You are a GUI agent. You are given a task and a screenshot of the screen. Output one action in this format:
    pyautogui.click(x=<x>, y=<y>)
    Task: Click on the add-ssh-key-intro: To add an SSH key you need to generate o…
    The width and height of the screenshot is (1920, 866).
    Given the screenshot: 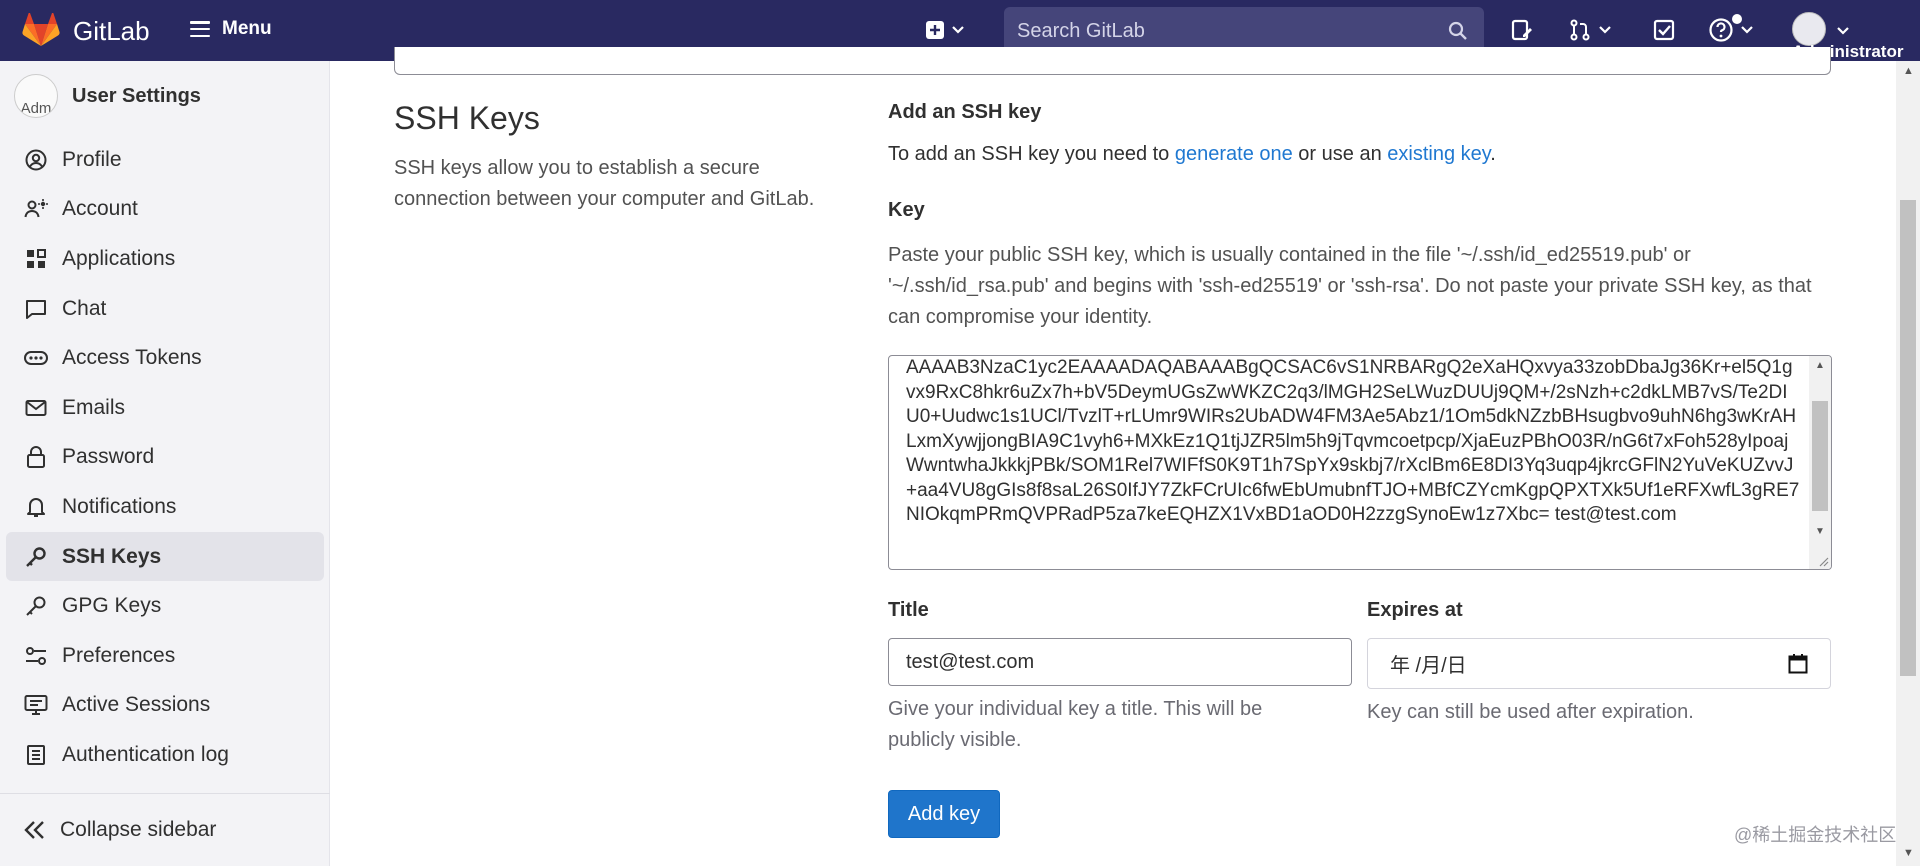 What is the action you would take?
    pyautogui.click(x=1192, y=154)
    